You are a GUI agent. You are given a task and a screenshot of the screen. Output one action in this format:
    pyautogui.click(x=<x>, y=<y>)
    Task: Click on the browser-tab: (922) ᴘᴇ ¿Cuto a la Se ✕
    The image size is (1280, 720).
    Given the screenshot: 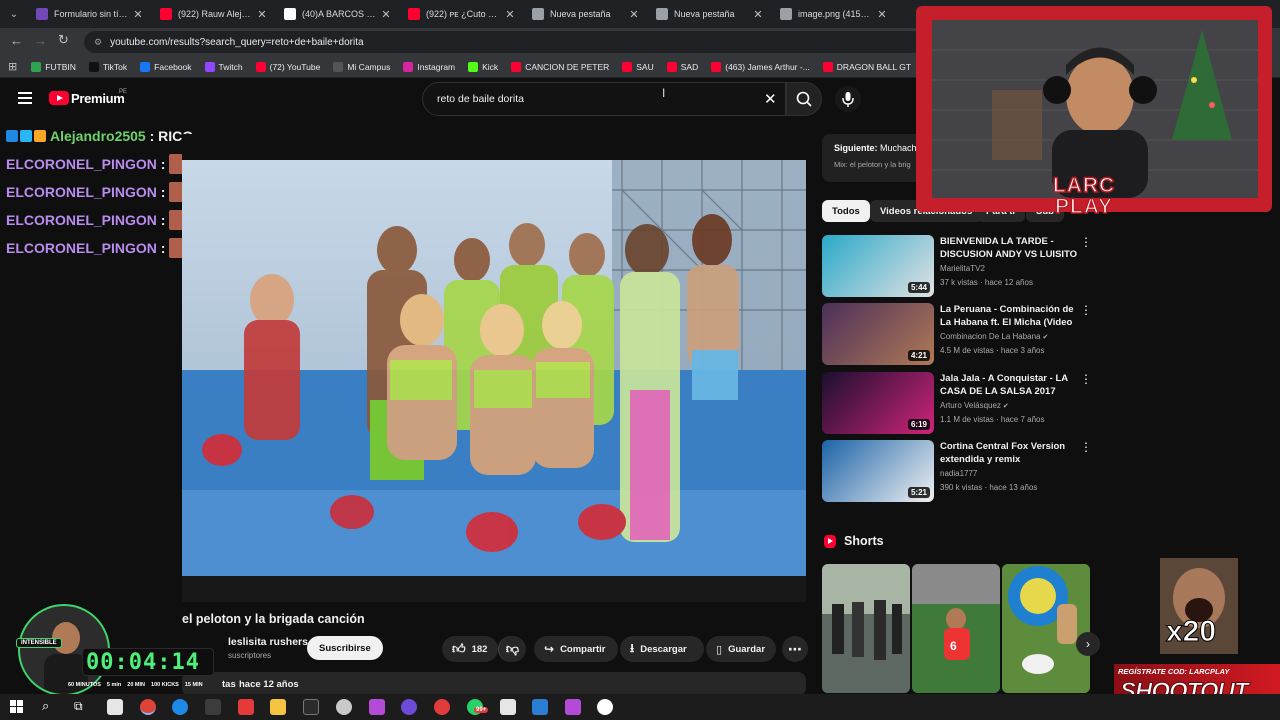 What is the action you would take?
    pyautogui.click(x=462, y=14)
    